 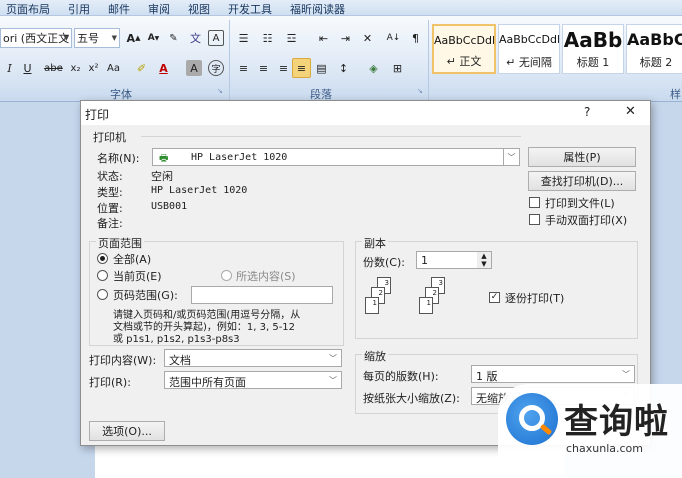 What do you see at coordinates (102, 294) in the screenshot?
I see `page-range-radio` at bounding box center [102, 294].